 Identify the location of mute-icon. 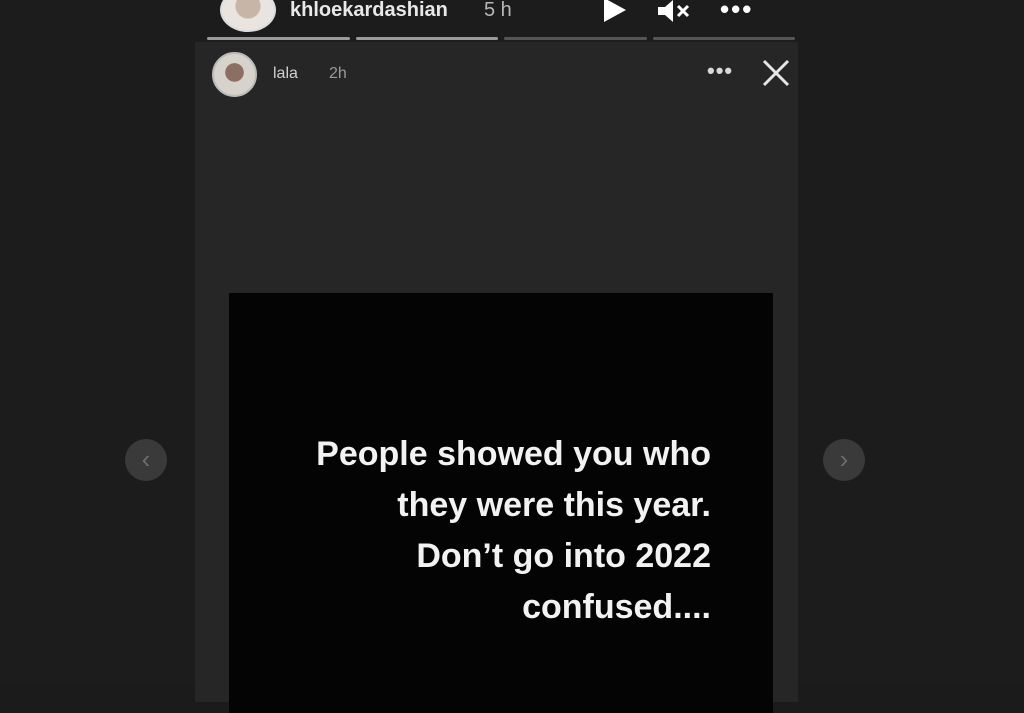
(674, 12).